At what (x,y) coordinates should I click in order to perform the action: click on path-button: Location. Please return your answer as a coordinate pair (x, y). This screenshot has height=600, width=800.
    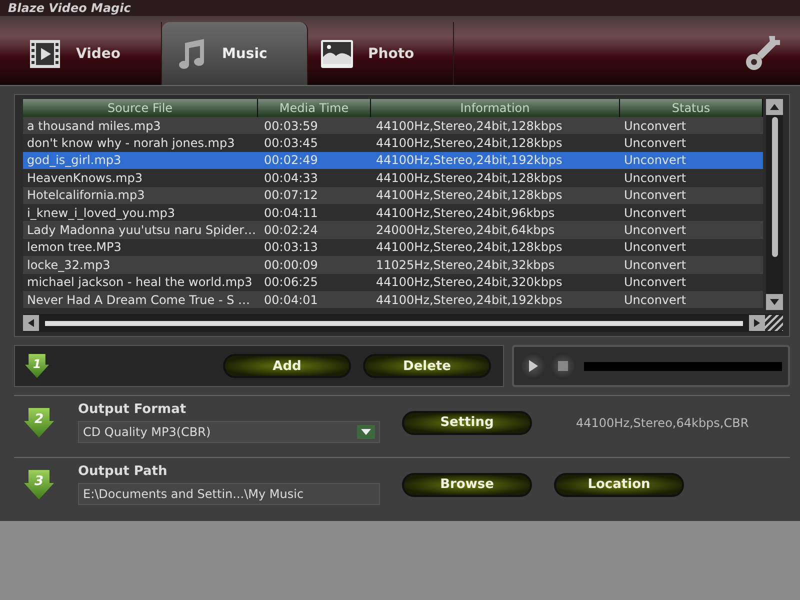
    Looking at the image, I should click on (619, 484).